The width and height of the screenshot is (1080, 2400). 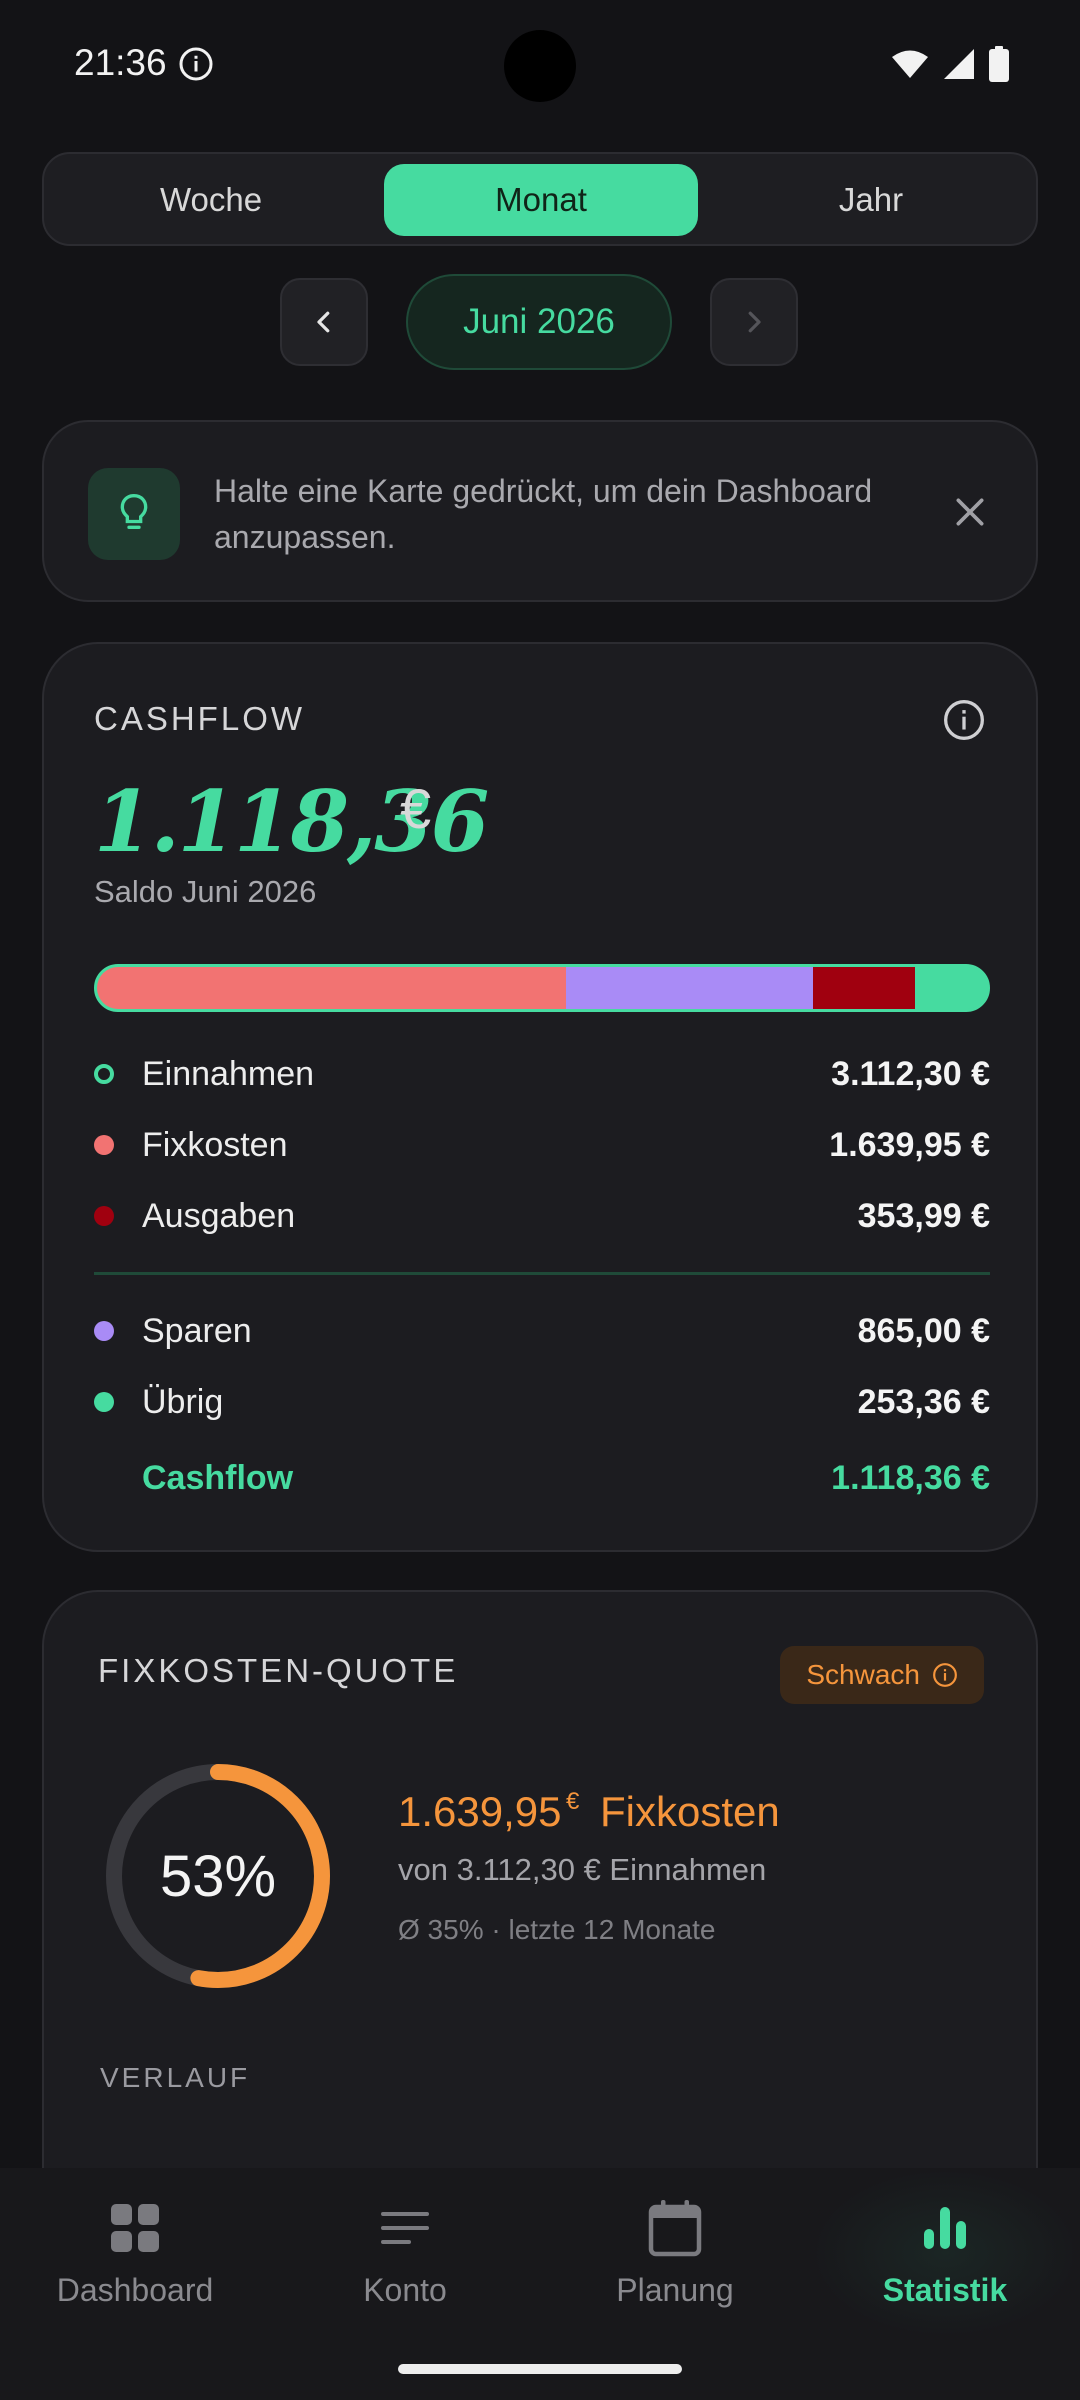 What do you see at coordinates (215, 1144) in the screenshot?
I see `legend-label: Fixkosten` at bounding box center [215, 1144].